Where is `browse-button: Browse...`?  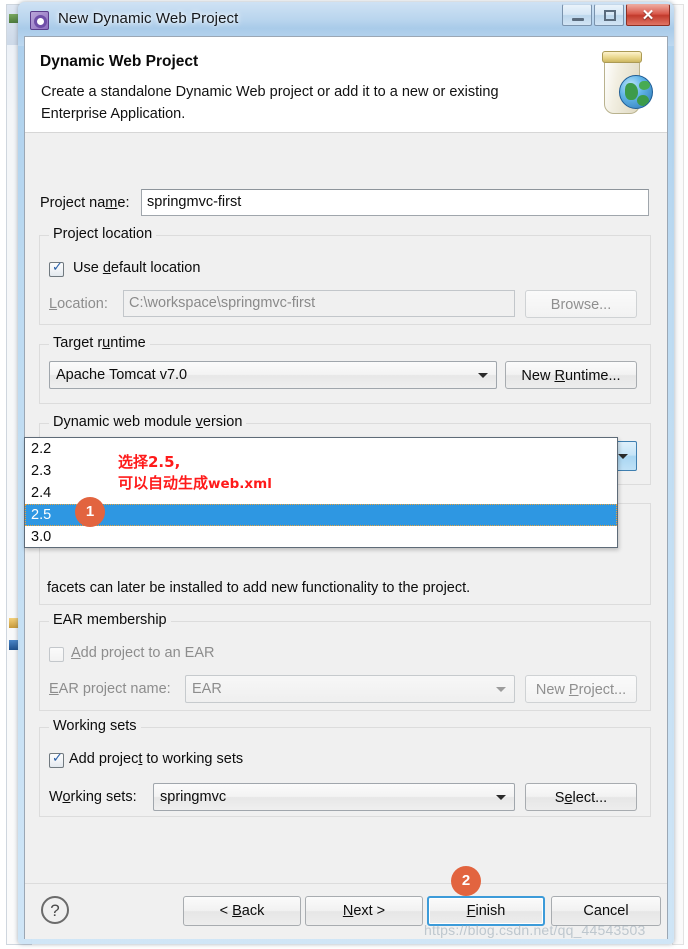 browse-button: Browse... is located at coordinates (581, 304).